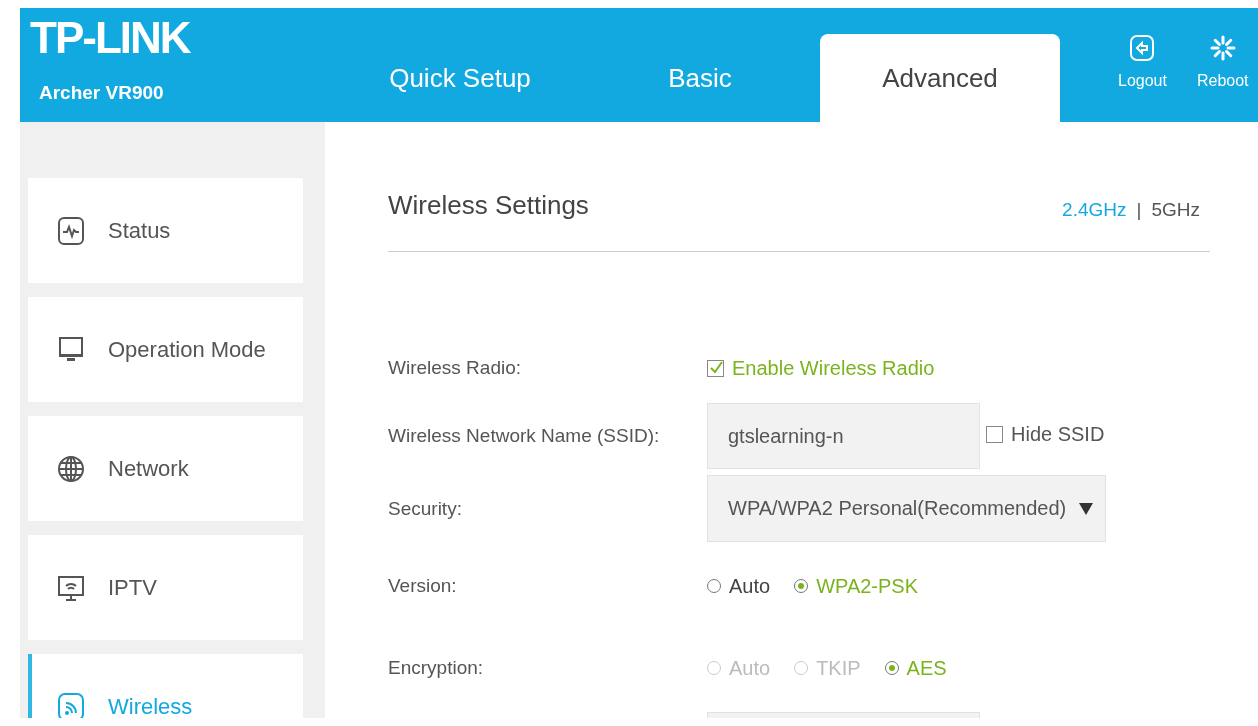 The height and width of the screenshot is (726, 1258). Describe the element at coordinates (165, 587) in the screenshot. I see `sidebar-item: IPTV` at that location.